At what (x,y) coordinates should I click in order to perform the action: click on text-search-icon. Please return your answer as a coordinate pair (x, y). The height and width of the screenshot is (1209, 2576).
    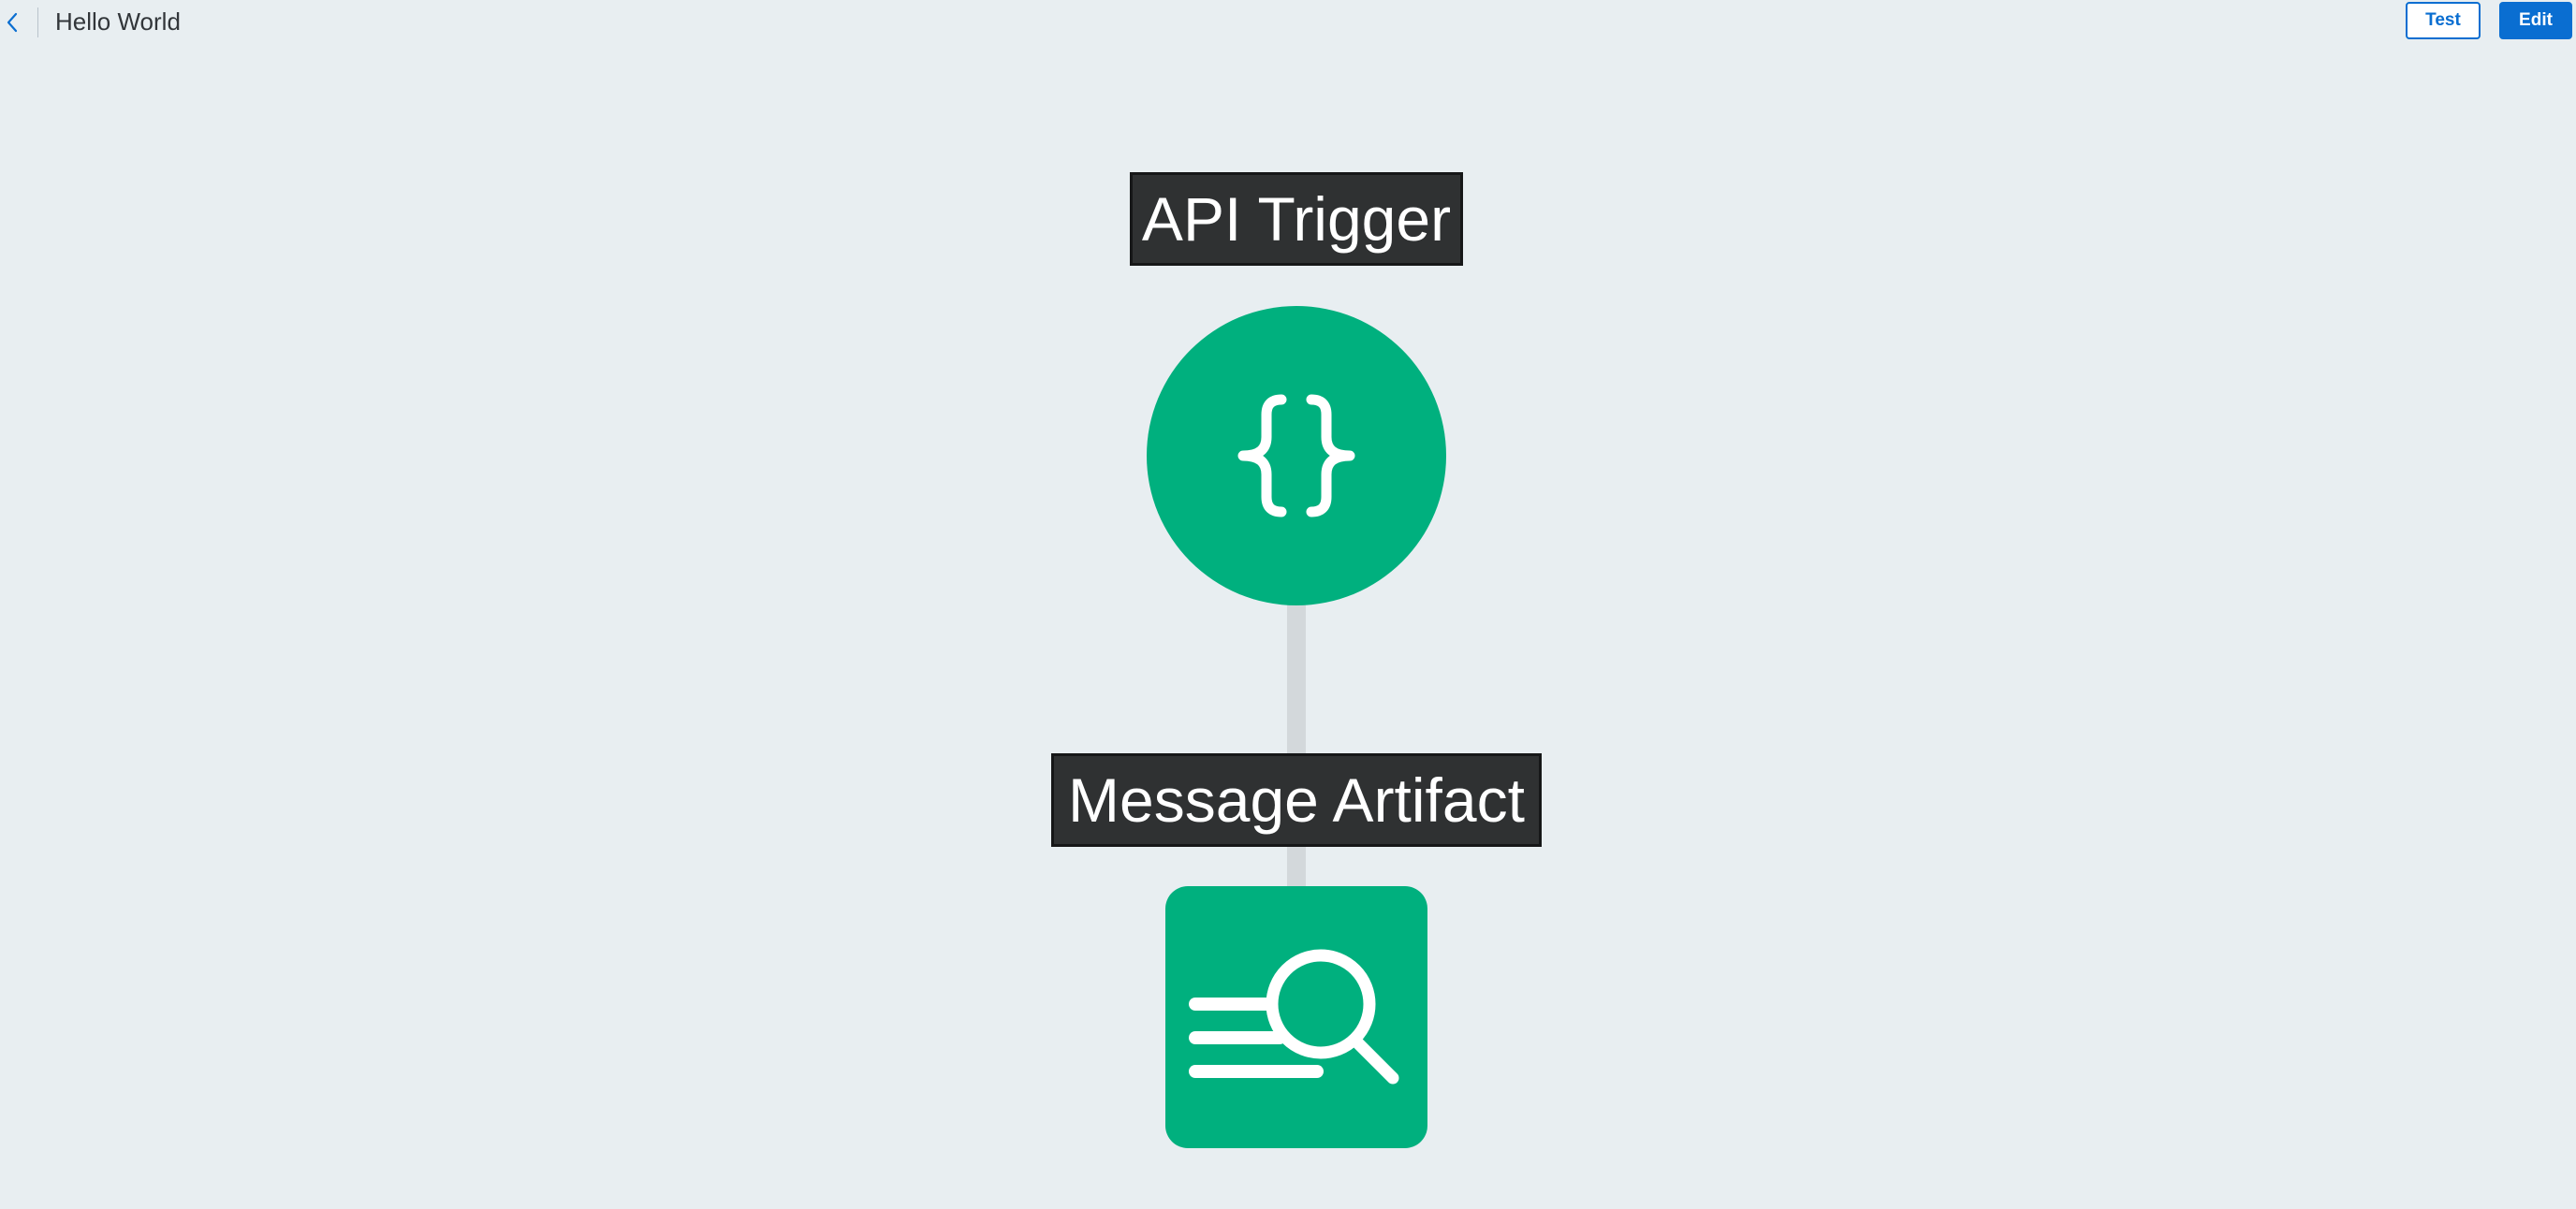
    Looking at the image, I should click on (1294, 1017).